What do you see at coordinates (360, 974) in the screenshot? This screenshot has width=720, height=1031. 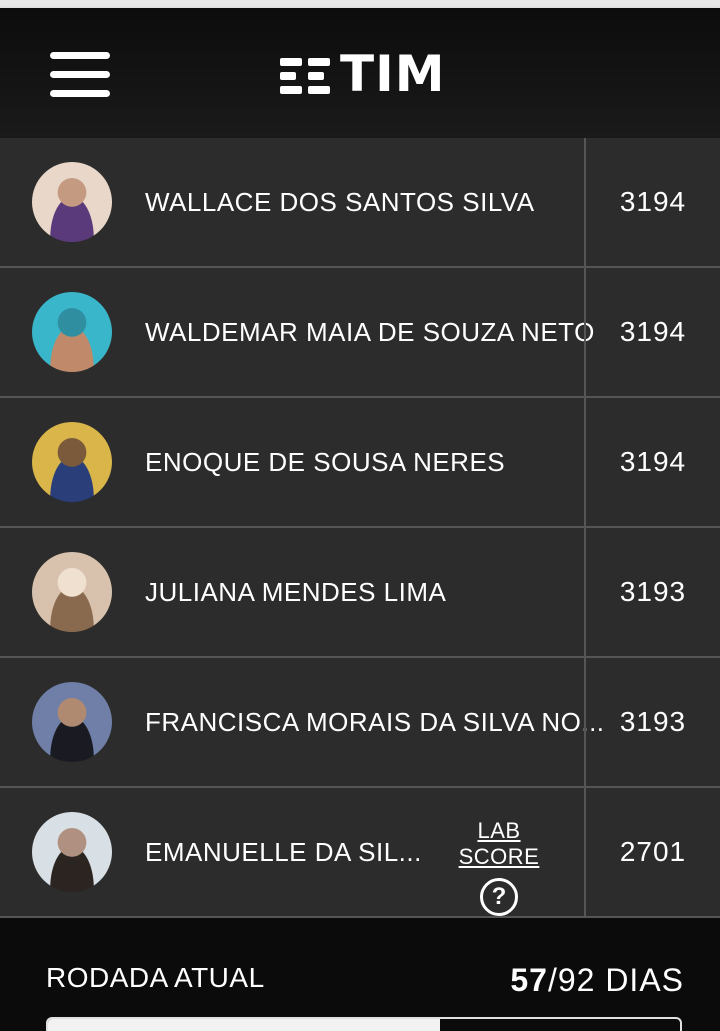 I see `round-footer: RODADA ATUAL 57/92 DIAS` at bounding box center [360, 974].